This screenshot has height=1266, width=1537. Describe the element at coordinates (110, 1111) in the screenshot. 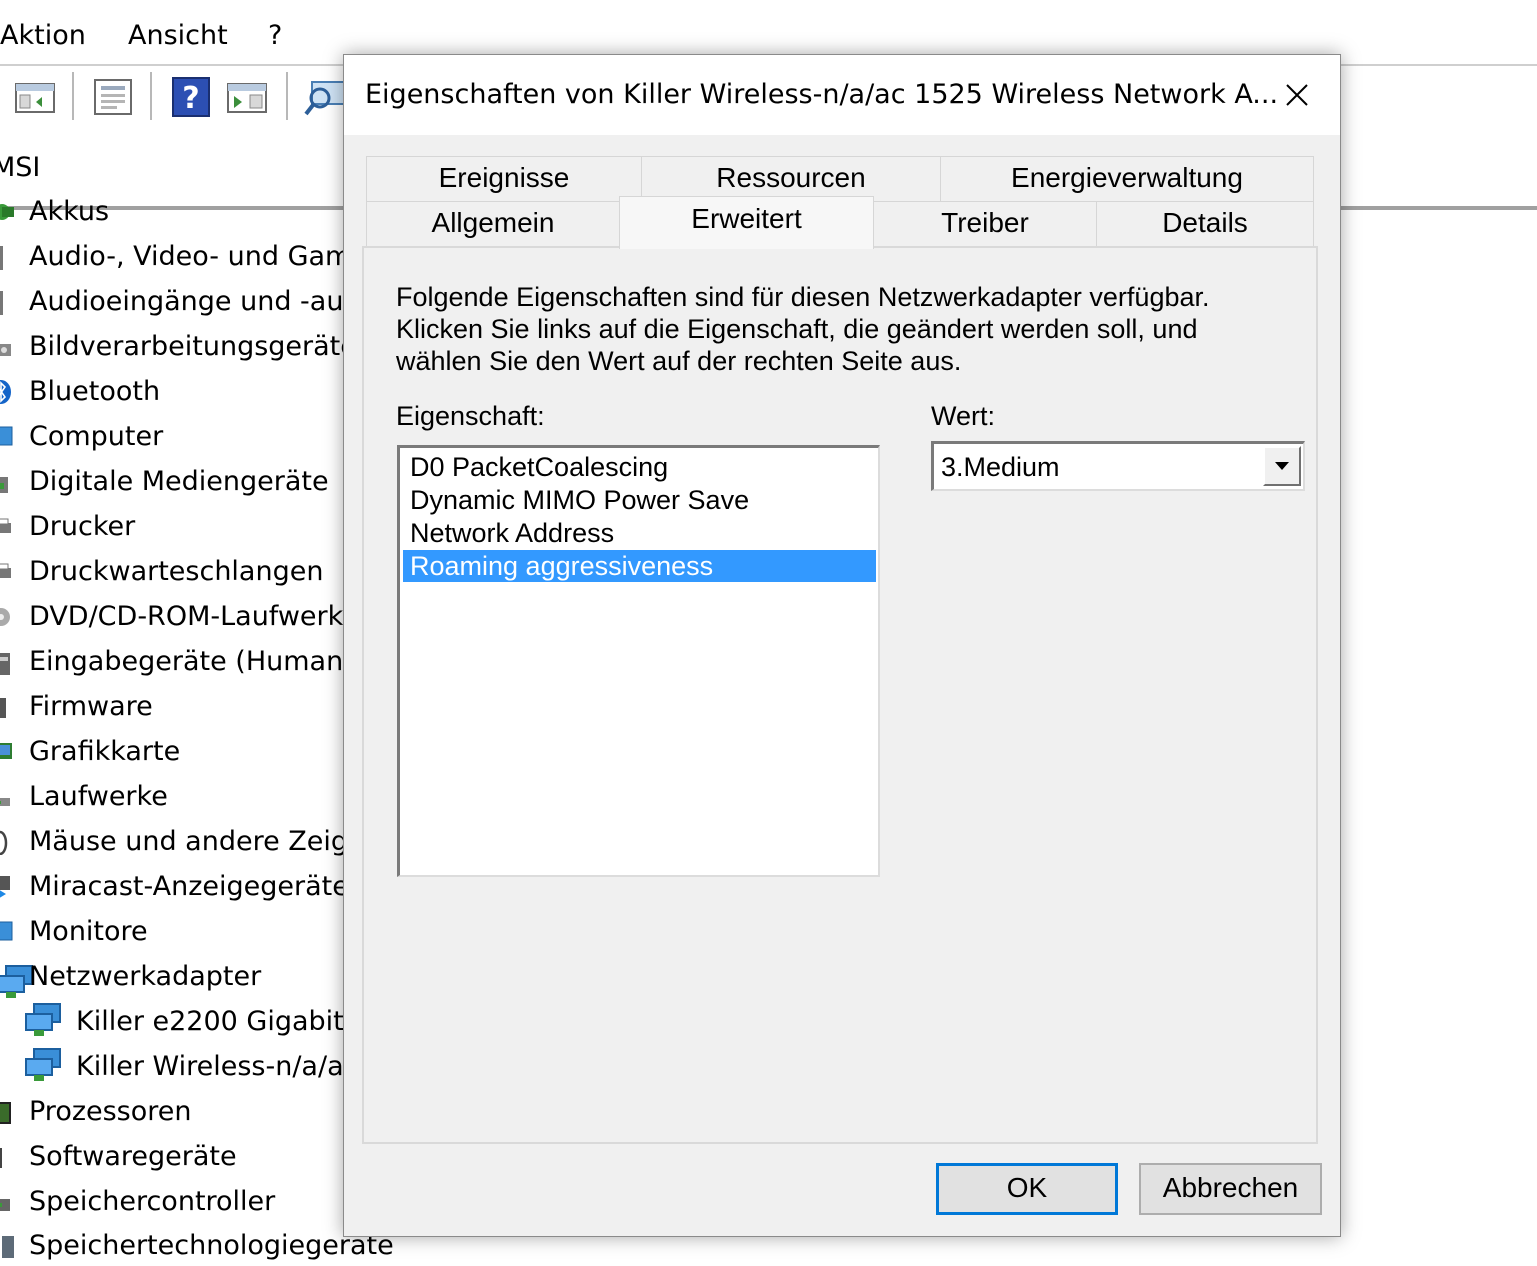

I see `tree-item-label: Prozessoren` at that location.